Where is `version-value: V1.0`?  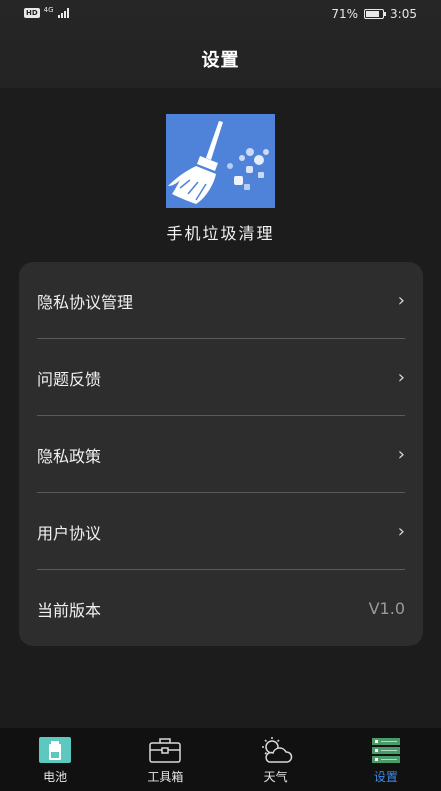
version-value: V1.0 is located at coordinates (386, 608).